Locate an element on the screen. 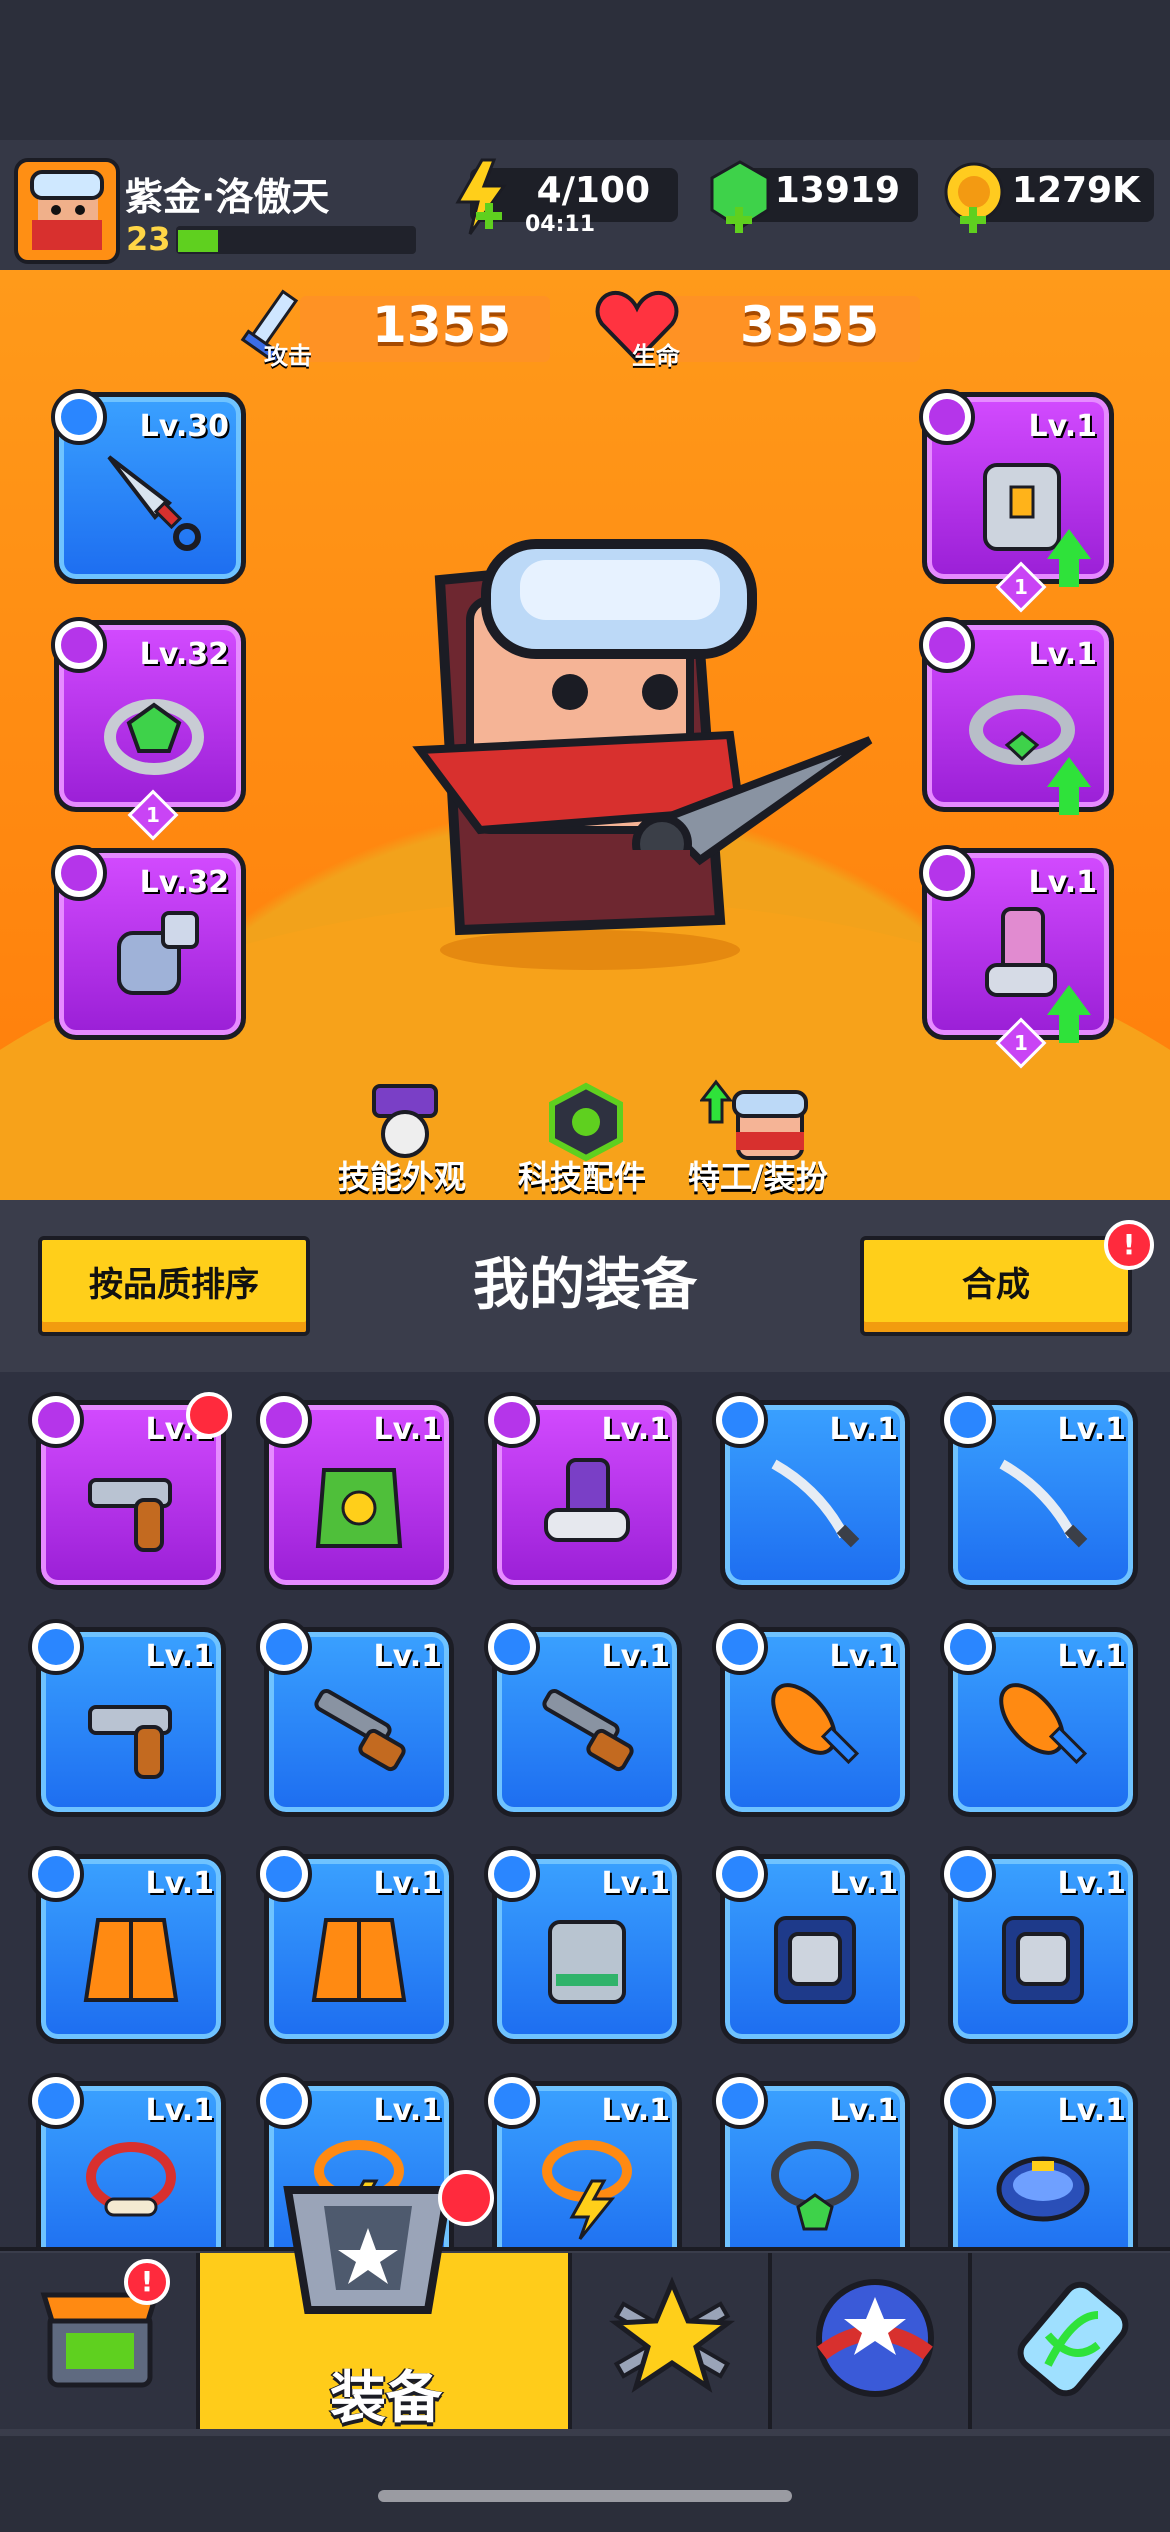 The height and width of the screenshot is (2532, 1170). merge-alert-badge: ! is located at coordinates (1129, 1245).